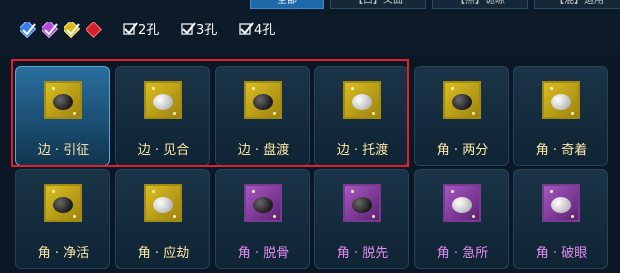  What do you see at coordinates (577, 4) in the screenshot?
I see `tab-mixed: 【混】运用` at bounding box center [577, 4].